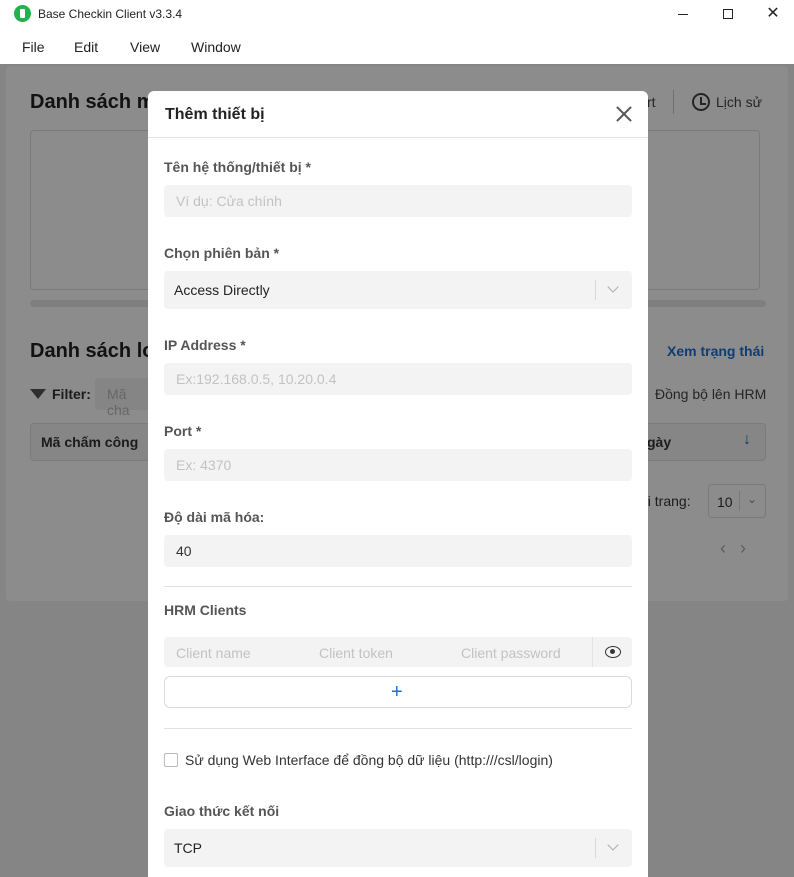  I want to click on ip-input: Ex:192.168.0.5, 10.20.0.4, so click(398, 379).